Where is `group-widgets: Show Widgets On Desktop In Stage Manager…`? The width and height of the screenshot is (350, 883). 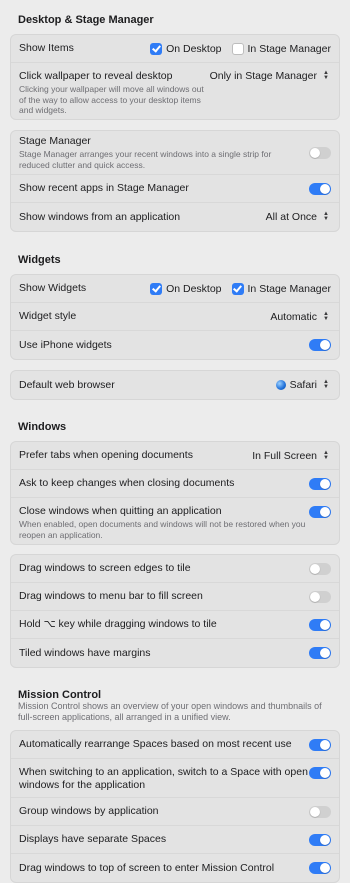 group-widgets: Show Widgets On Desktop In Stage Manager… is located at coordinates (175, 317).